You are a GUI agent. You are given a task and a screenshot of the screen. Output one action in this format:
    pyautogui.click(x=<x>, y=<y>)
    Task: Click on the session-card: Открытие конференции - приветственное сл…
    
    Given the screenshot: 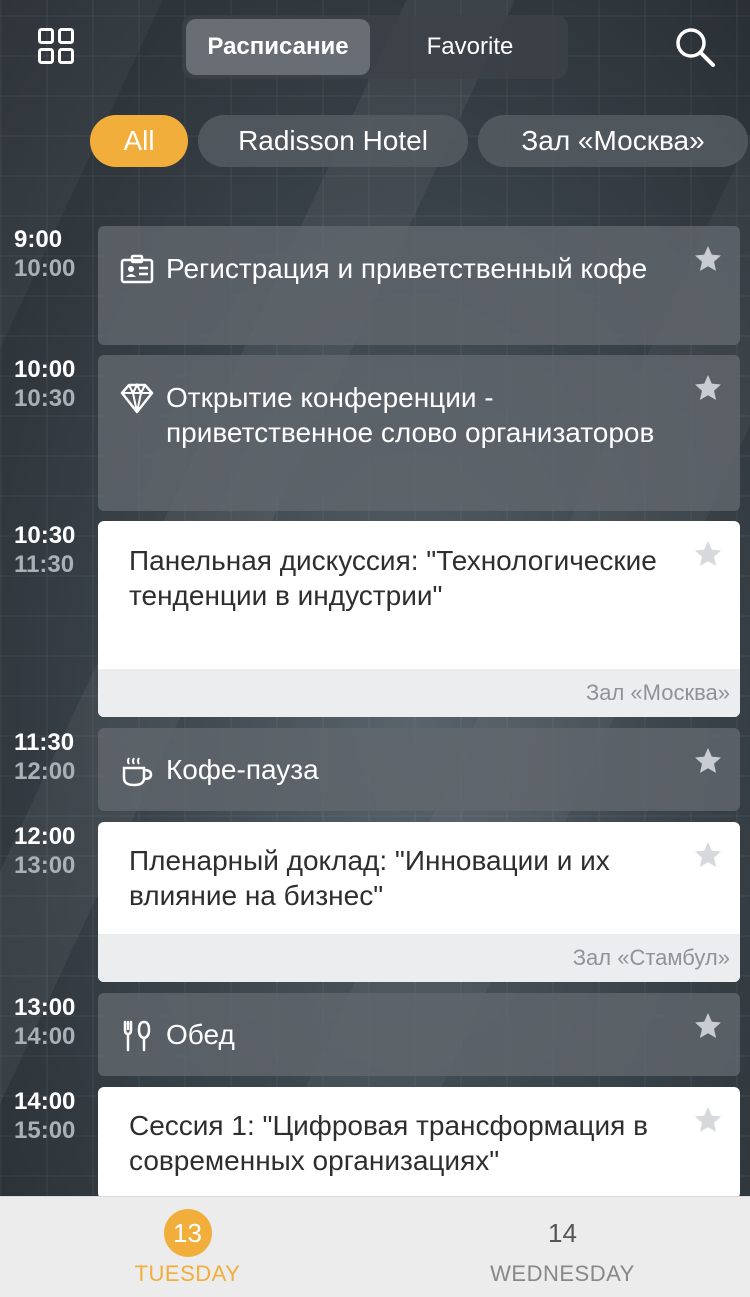 What is the action you would take?
    pyautogui.click(x=419, y=433)
    